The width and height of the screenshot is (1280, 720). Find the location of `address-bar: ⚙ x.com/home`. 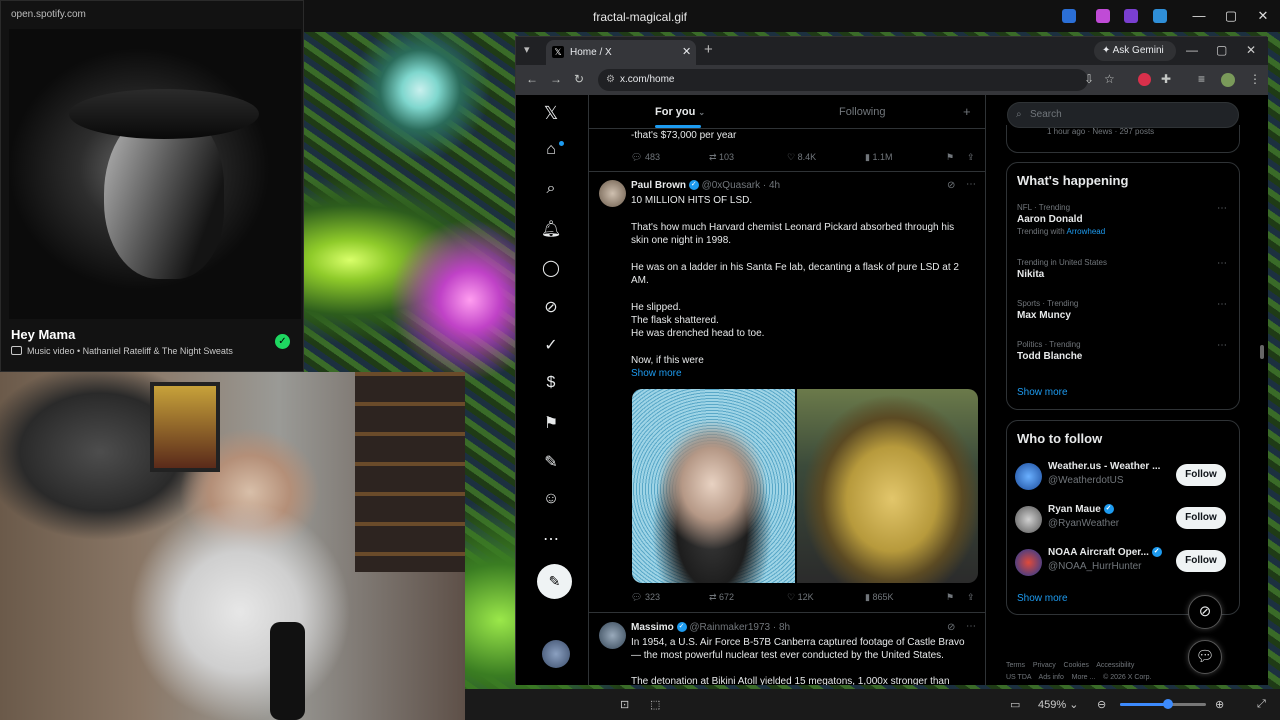

address-bar: ⚙ x.com/home is located at coordinates (843, 80).